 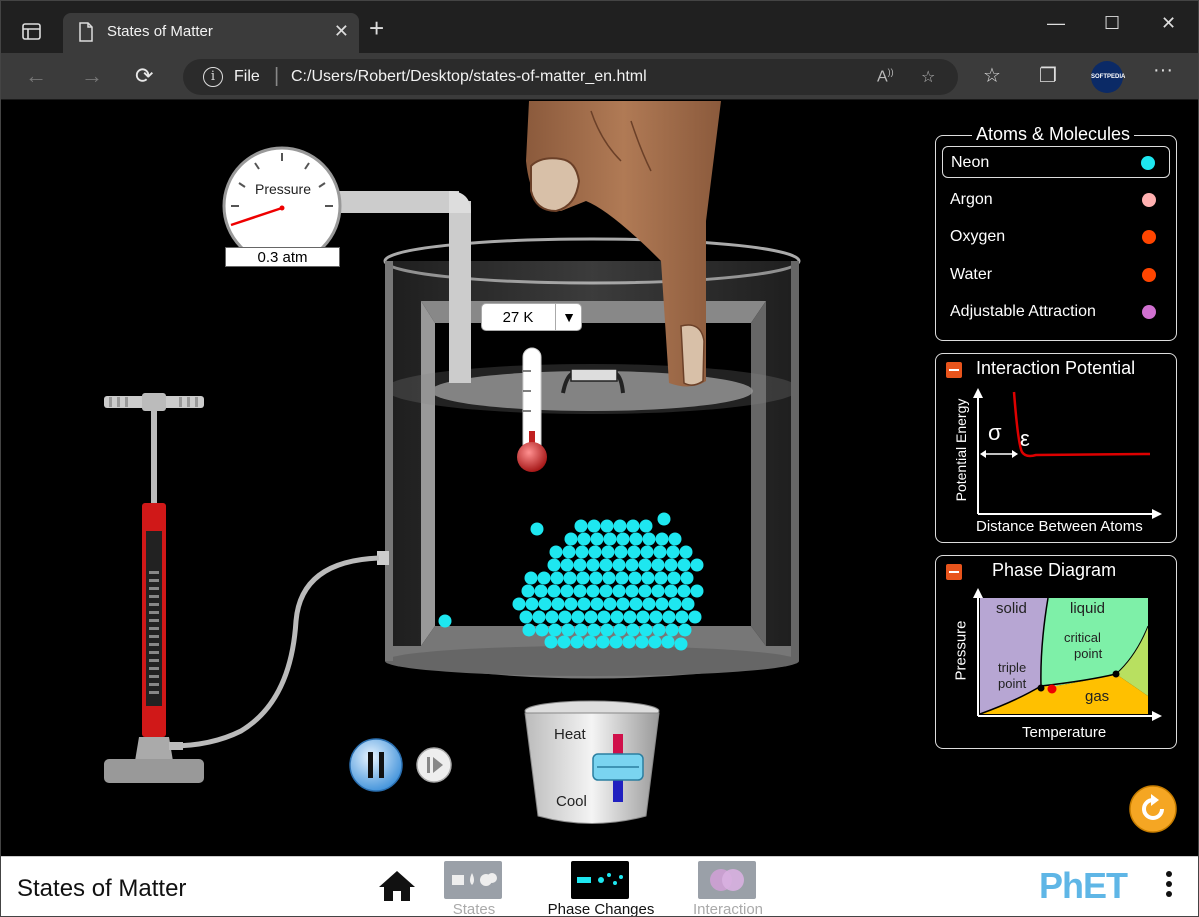 What do you see at coordinates (86, 34) in the screenshot?
I see `document-icon` at bounding box center [86, 34].